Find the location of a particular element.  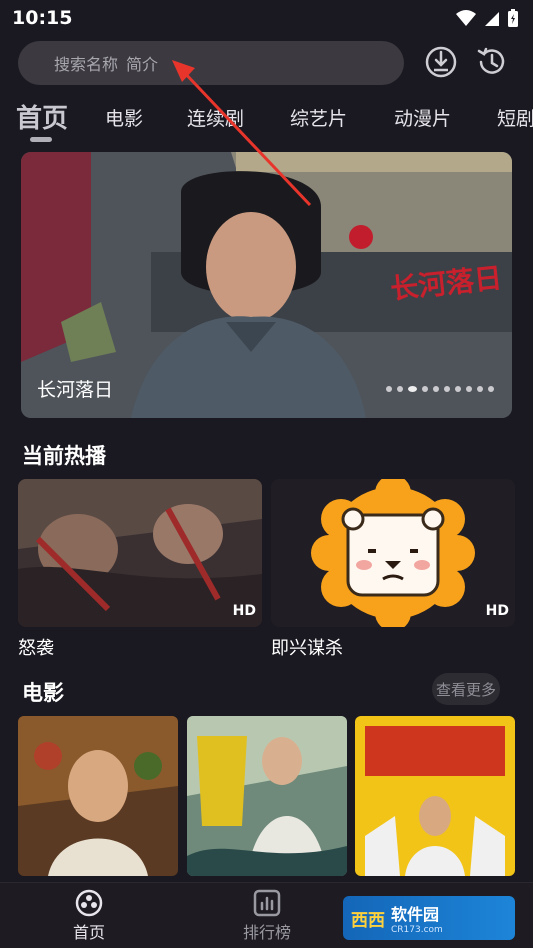

search-row: 搜索名称 简介 is located at coordinates (266, 63).